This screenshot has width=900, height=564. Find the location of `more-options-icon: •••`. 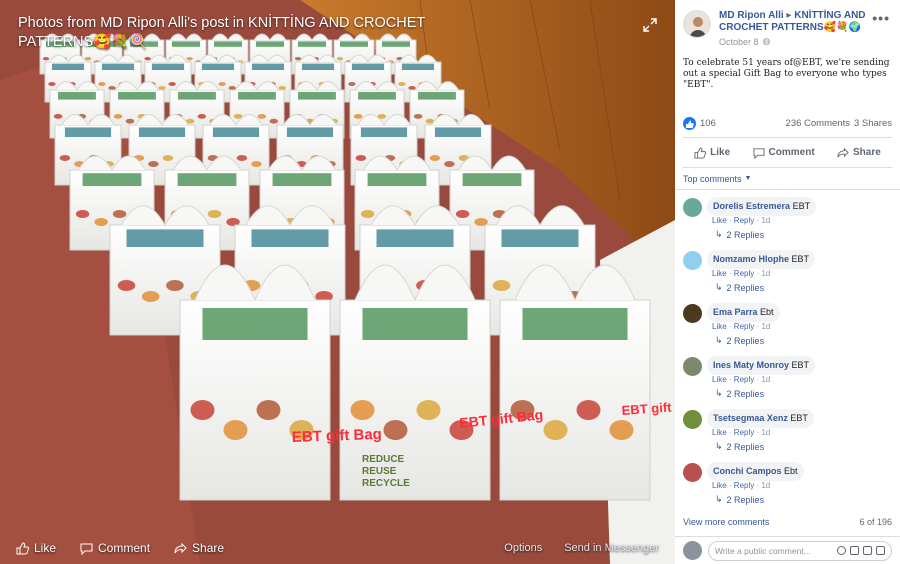

more-options-icon: ••• is located at coordinates (881, 18).